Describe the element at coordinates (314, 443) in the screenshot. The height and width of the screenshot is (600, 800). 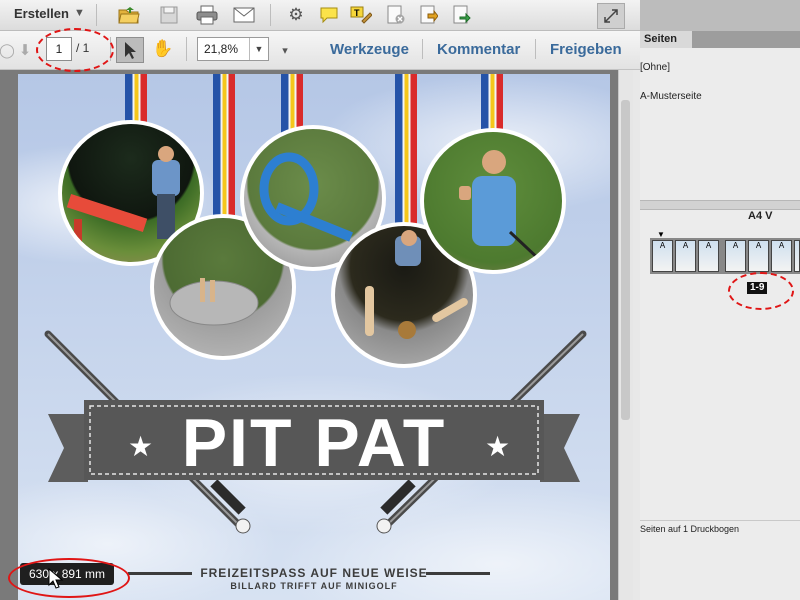
I see `banner-title: PIT PAT` at that location.